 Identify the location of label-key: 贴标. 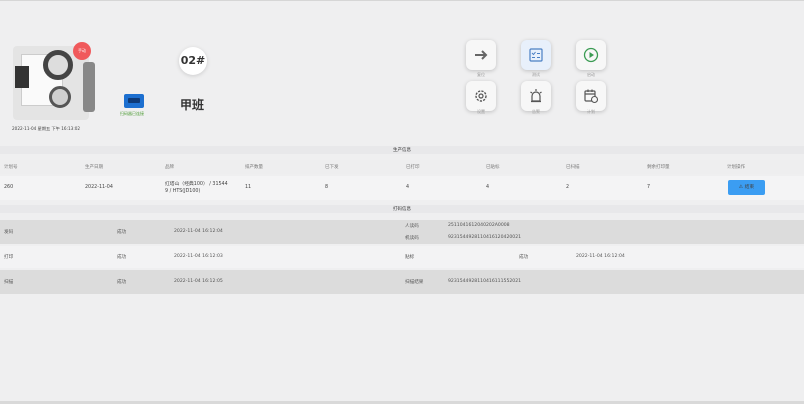
(410, 257).